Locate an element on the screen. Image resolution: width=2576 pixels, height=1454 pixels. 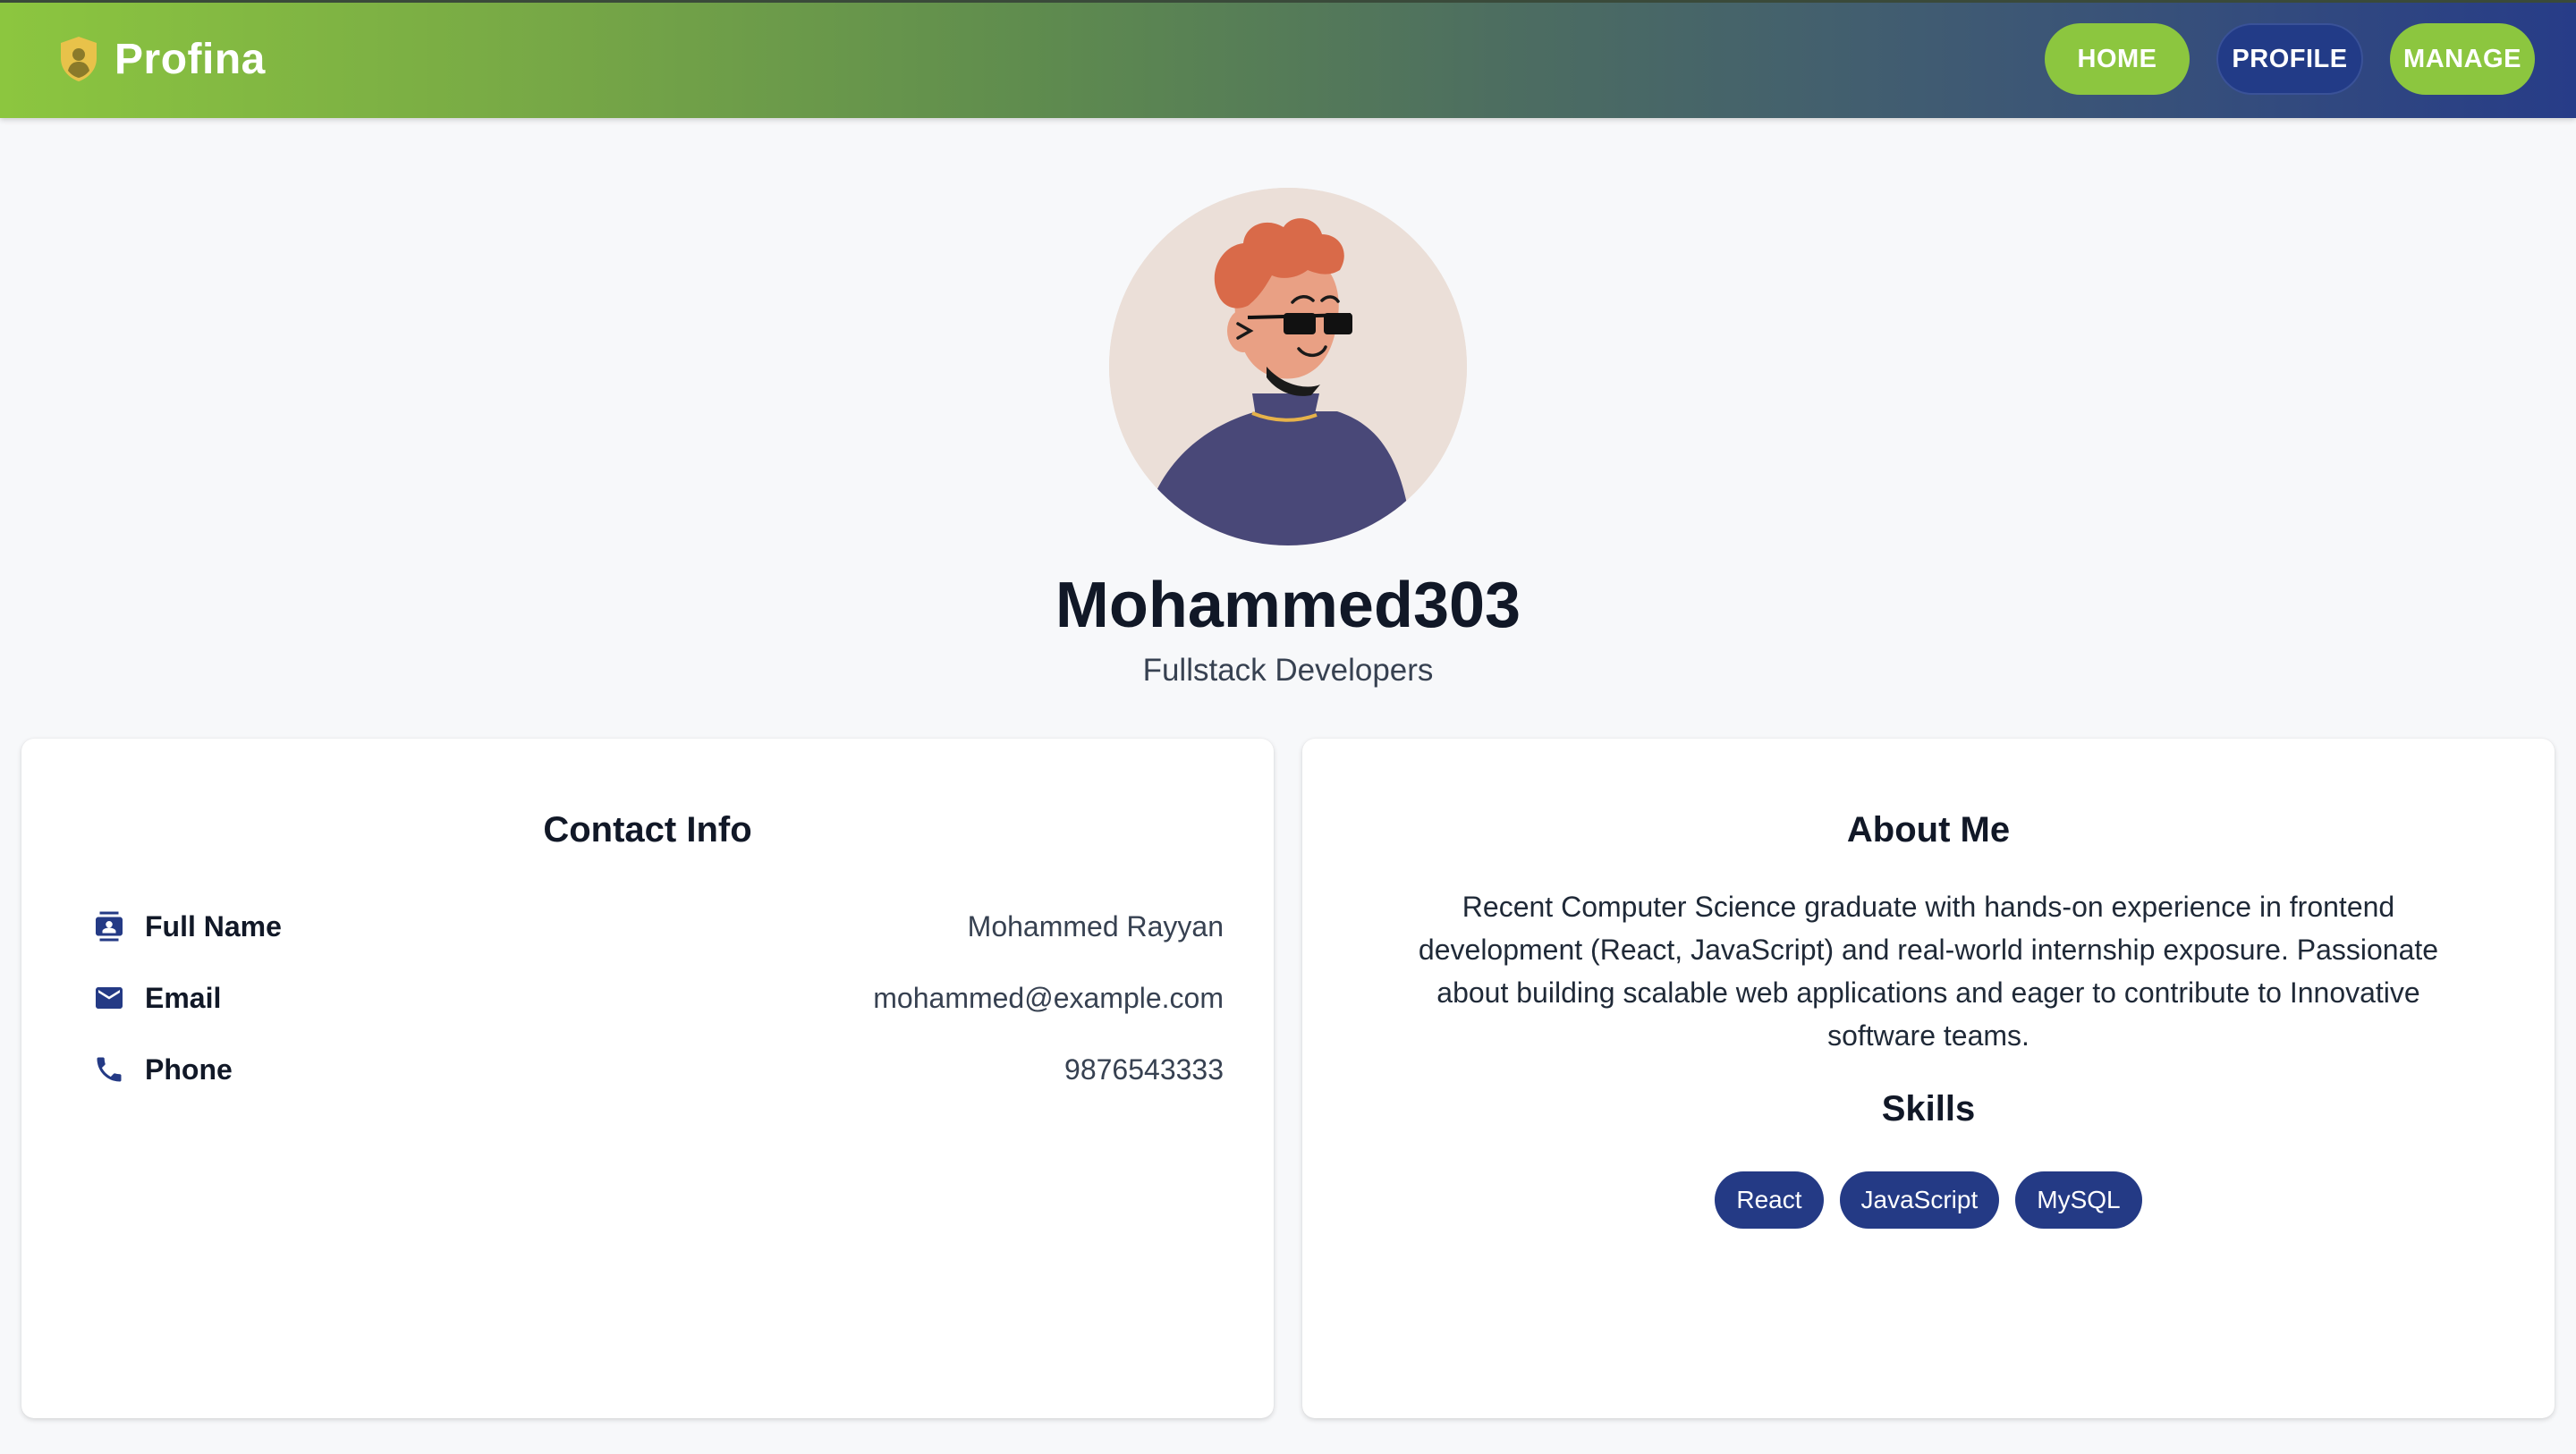
mail-icon is located at coordinates (109, 998).